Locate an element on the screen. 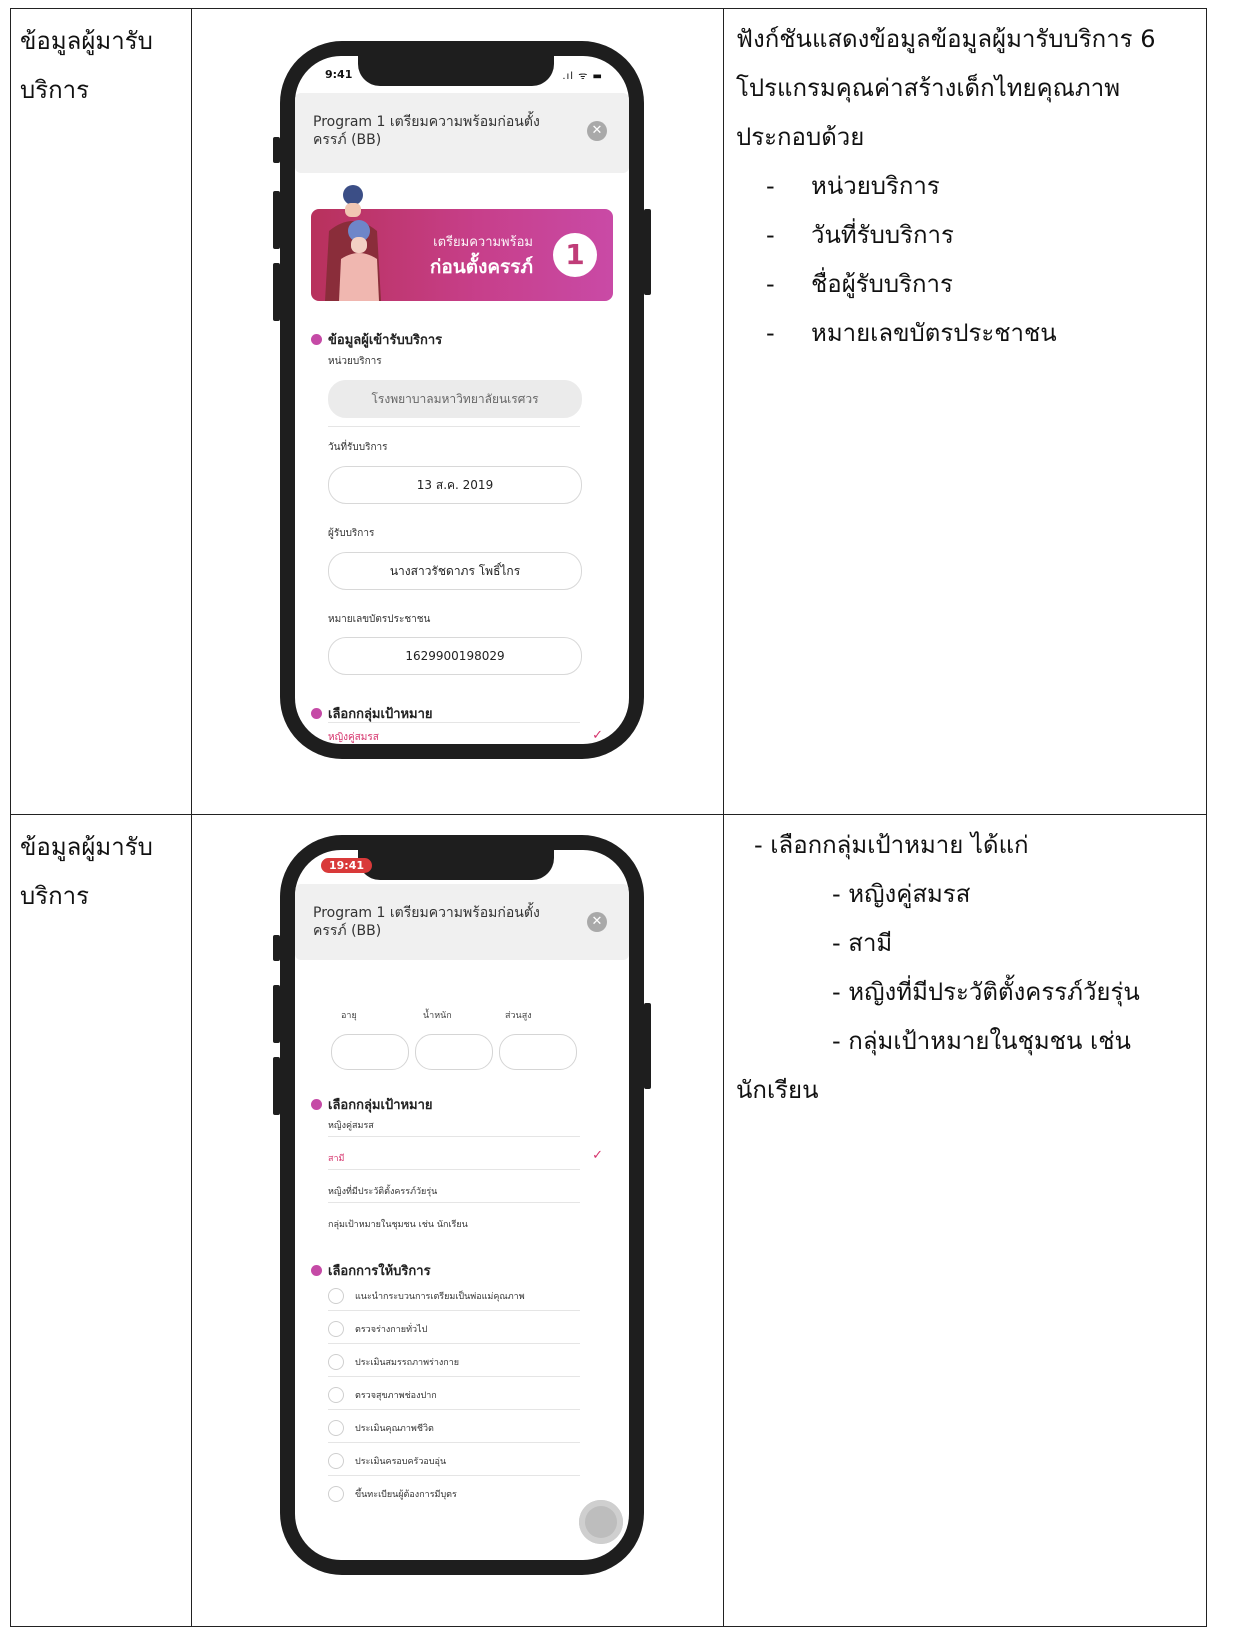  list-item: - สามี is located at coordinates (862, 943).